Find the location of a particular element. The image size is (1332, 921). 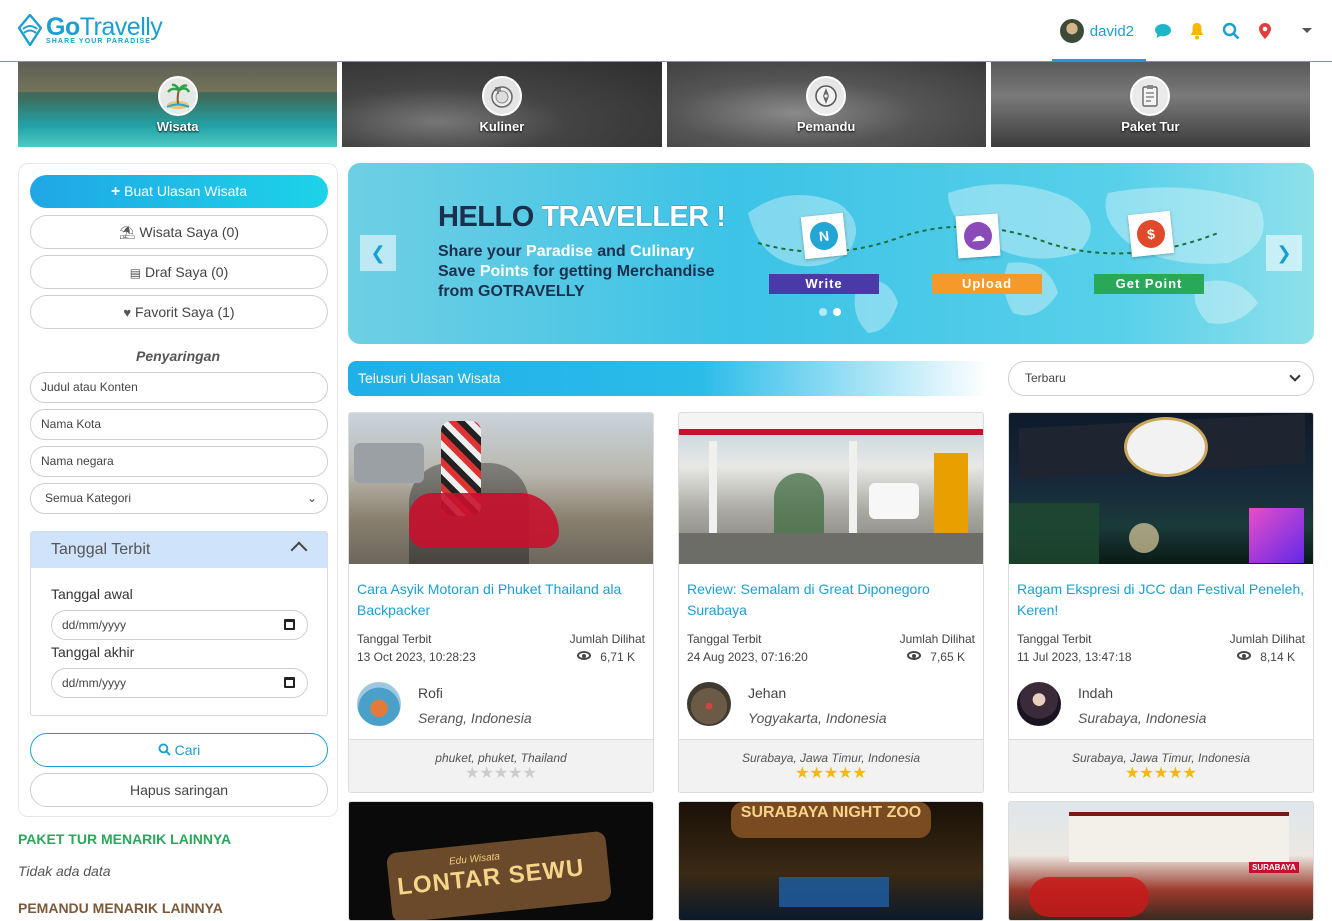

country-input: Nama negara is located at coordinates (179, 461).